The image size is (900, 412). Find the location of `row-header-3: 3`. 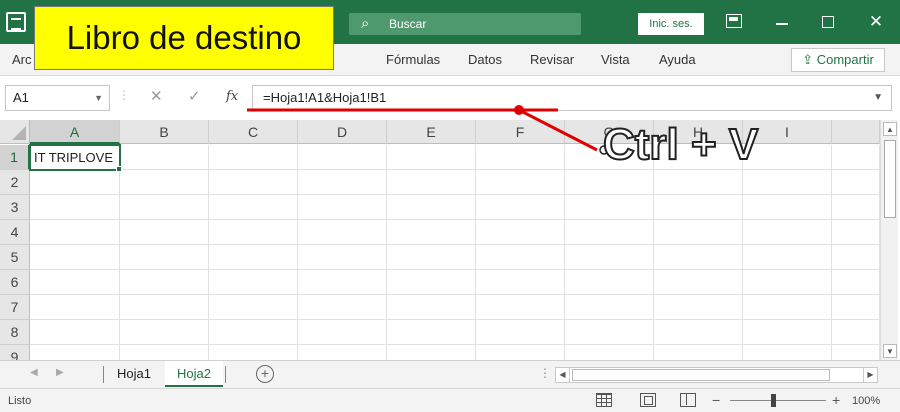

row-header-3: 3 is located at coordinates (15, 207).